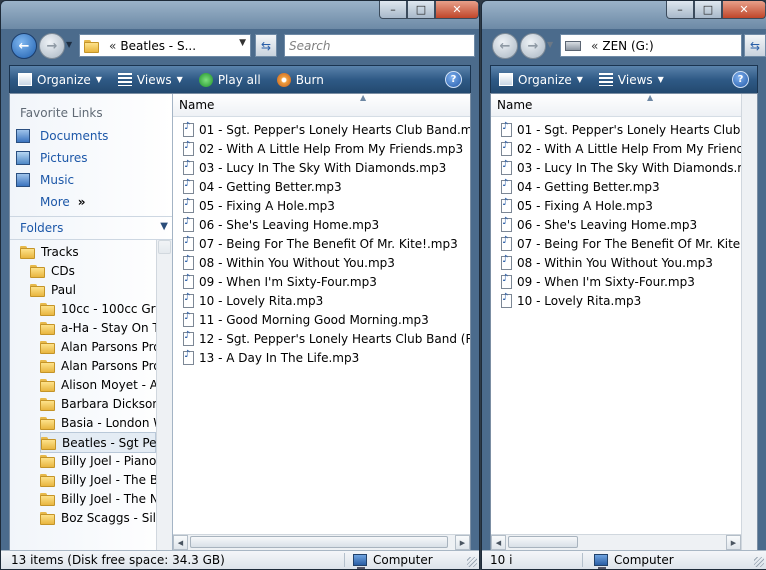 This screenshot has height=570, width=766. Describe the element at coordinates (106, 308) in the screenshot. I see `tree-item: 10cc - 100cc Greatest Hits` at that location.